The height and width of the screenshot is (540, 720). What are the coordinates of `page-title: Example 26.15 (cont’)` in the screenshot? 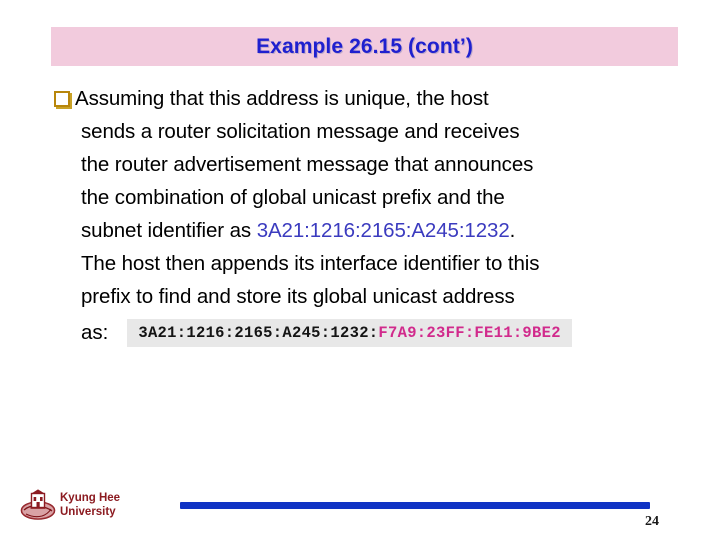 It's located at (364, 46).